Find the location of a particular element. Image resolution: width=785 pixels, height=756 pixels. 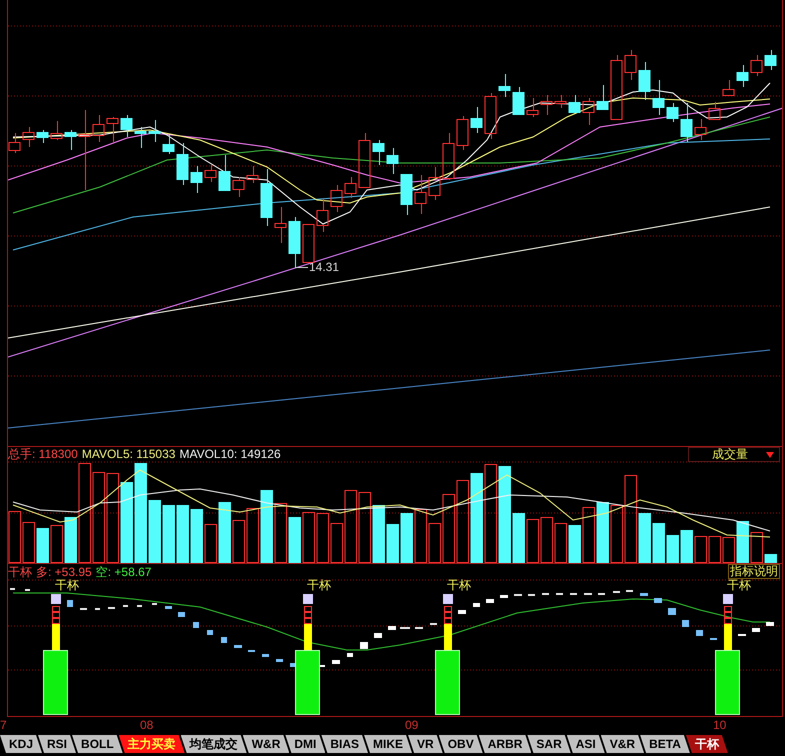

signal-label: 干杯 is located at coordinates (459, 585).